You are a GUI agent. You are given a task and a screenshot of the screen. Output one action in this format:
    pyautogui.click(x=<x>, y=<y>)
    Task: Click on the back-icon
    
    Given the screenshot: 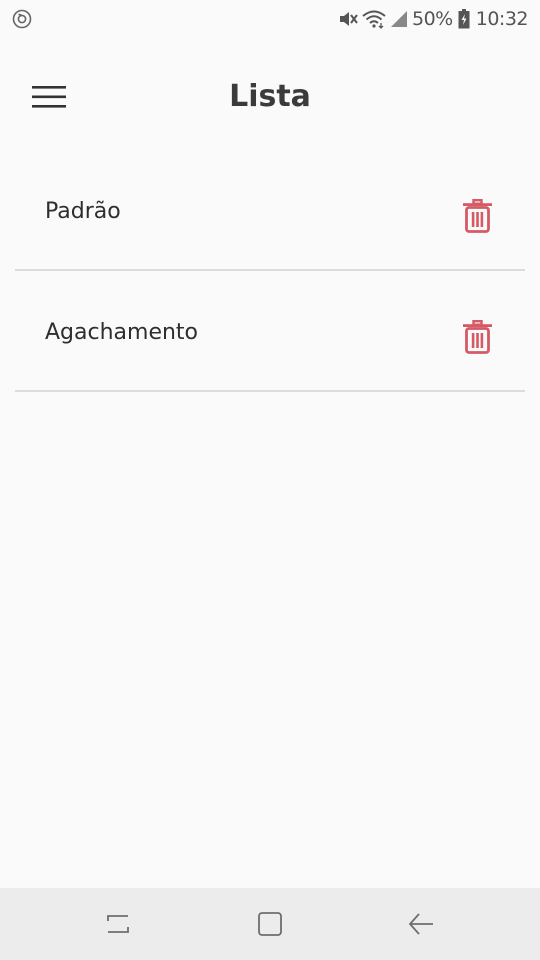 What is the action you would take?
    pyautogui.click(x=420, y=924)
    